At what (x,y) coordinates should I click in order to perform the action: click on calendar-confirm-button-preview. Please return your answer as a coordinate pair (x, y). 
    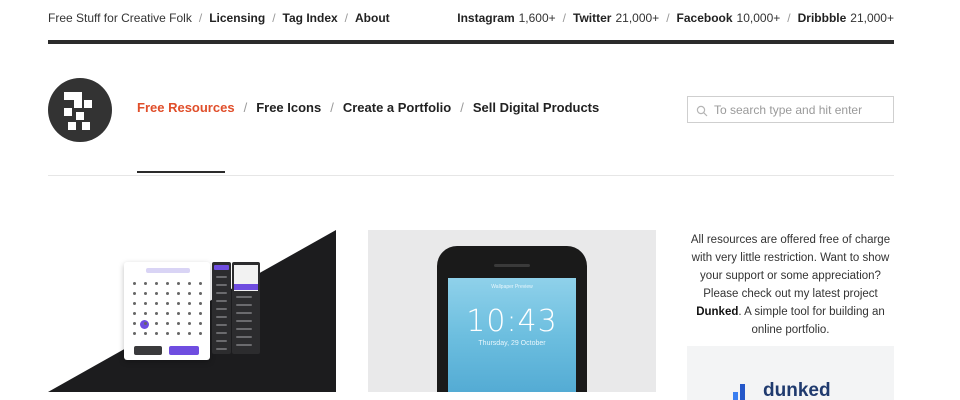
    Looking at the image, I should click on (184, 350).